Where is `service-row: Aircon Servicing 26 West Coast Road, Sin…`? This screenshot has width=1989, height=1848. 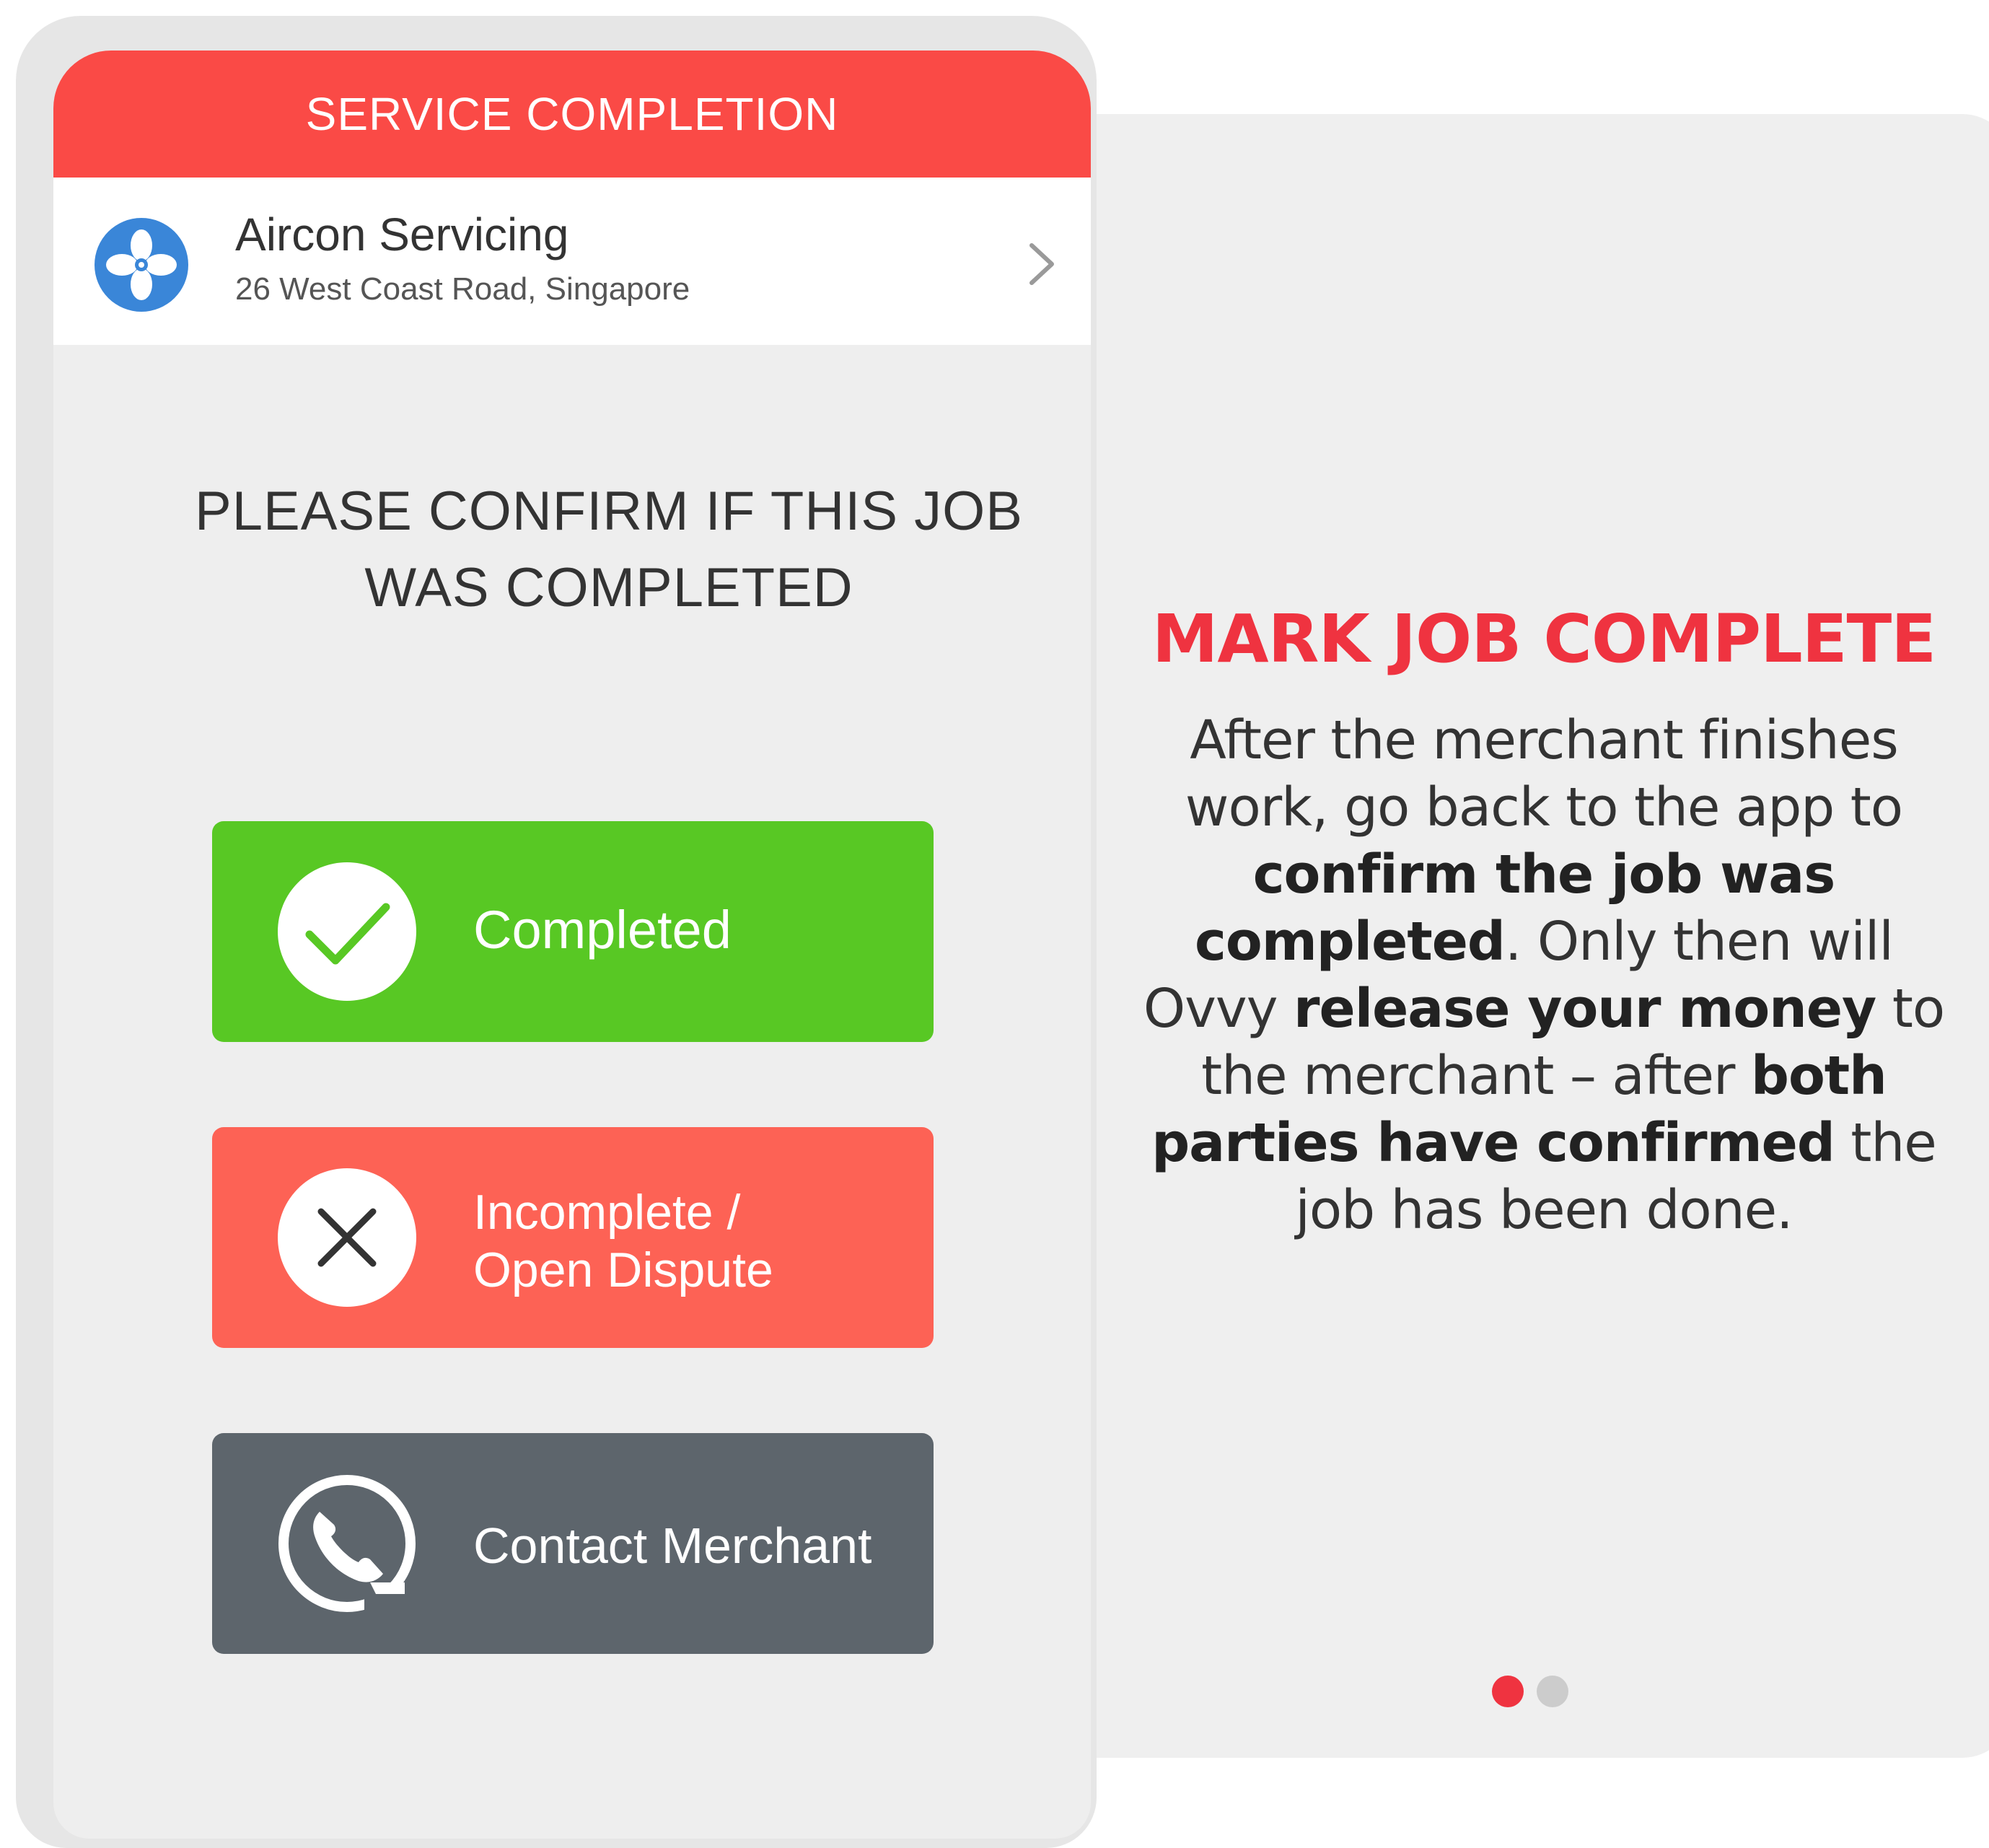
service-row: Aircon Servicing 26 West Coast Road, Sin… is located at coordinates (572, 261).